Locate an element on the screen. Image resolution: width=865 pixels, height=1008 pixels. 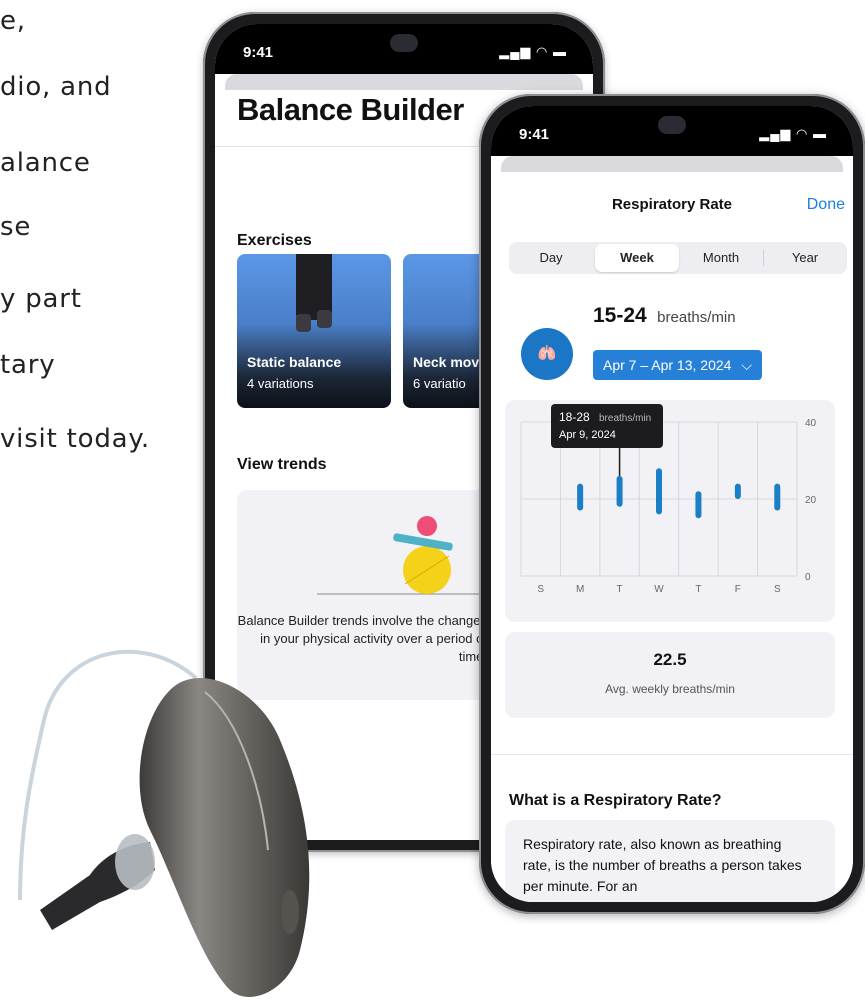
segment-month: Month is located at coordinates (721, 258).